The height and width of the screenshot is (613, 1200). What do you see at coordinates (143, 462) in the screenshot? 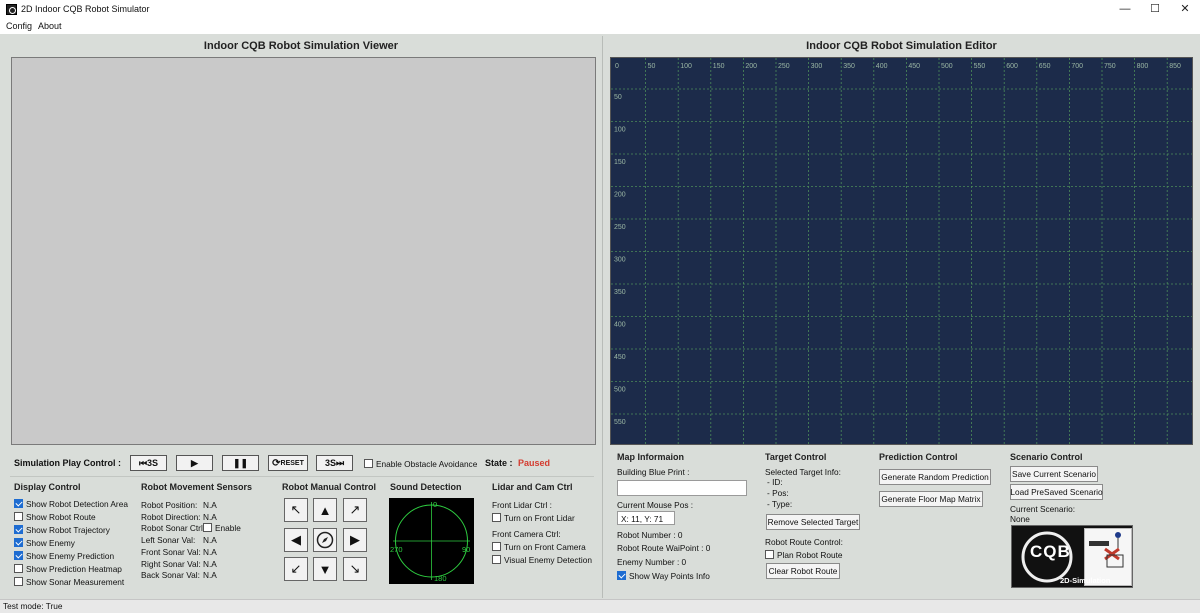
I see `skip-back-icon: ⏮` at bounding box center [143, 462].